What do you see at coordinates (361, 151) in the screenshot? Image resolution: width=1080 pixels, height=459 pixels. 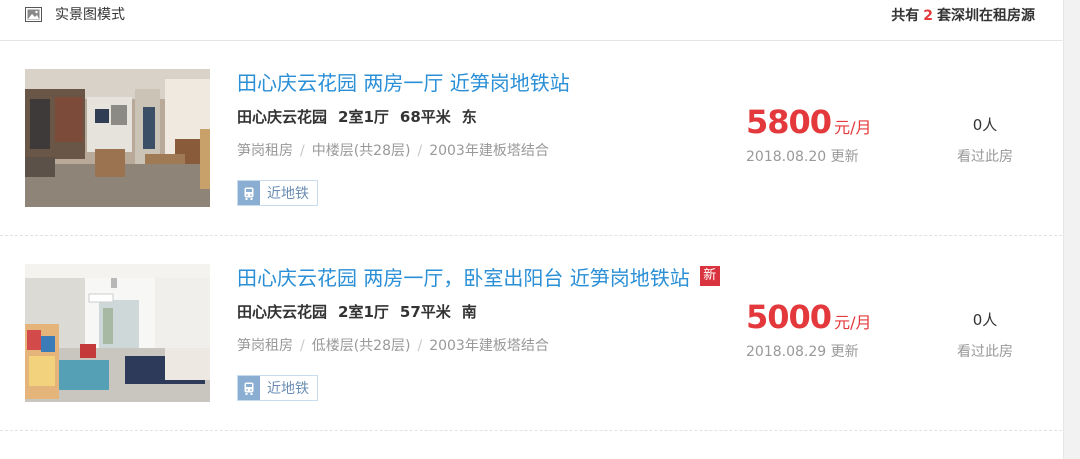 I see `floor-level: 中楼层(共28层)` at bounding box center [361, 151].